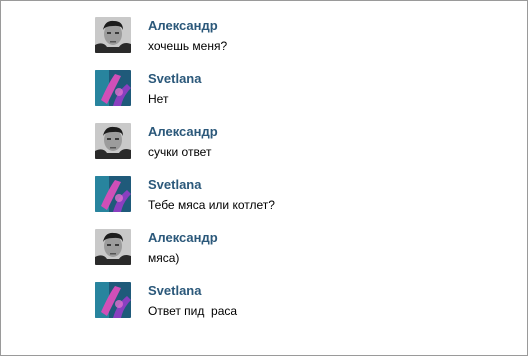  What do you see at coordinates (158, 99) in the screenshot?
I see `message-text: Нет` at bounding box center [158, 99].